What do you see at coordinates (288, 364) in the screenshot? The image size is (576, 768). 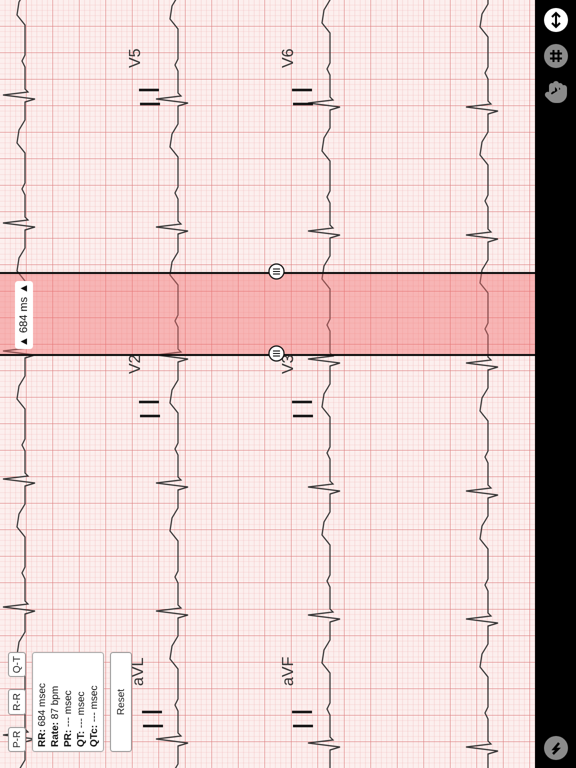 I see `lead-label: V3` at bounding box center [288, 364].